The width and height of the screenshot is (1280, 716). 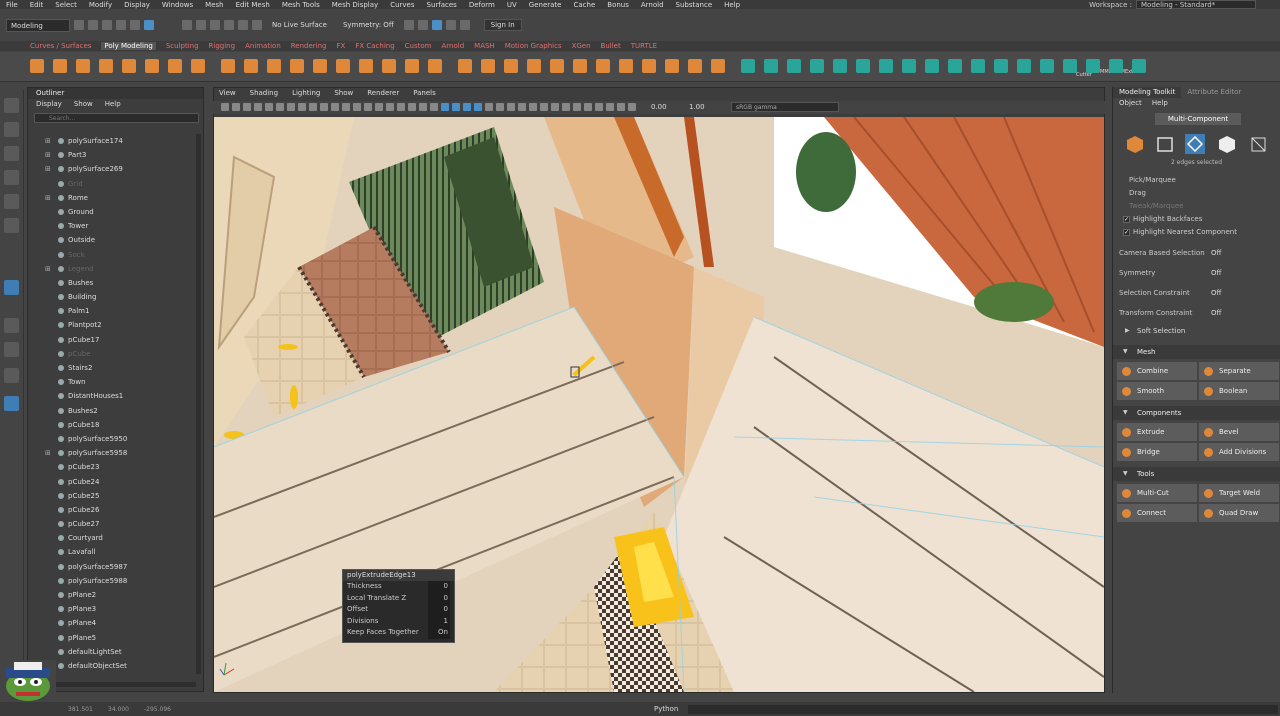 I want to click on outliner-row: pPlane3, so click(x=111, y=609).